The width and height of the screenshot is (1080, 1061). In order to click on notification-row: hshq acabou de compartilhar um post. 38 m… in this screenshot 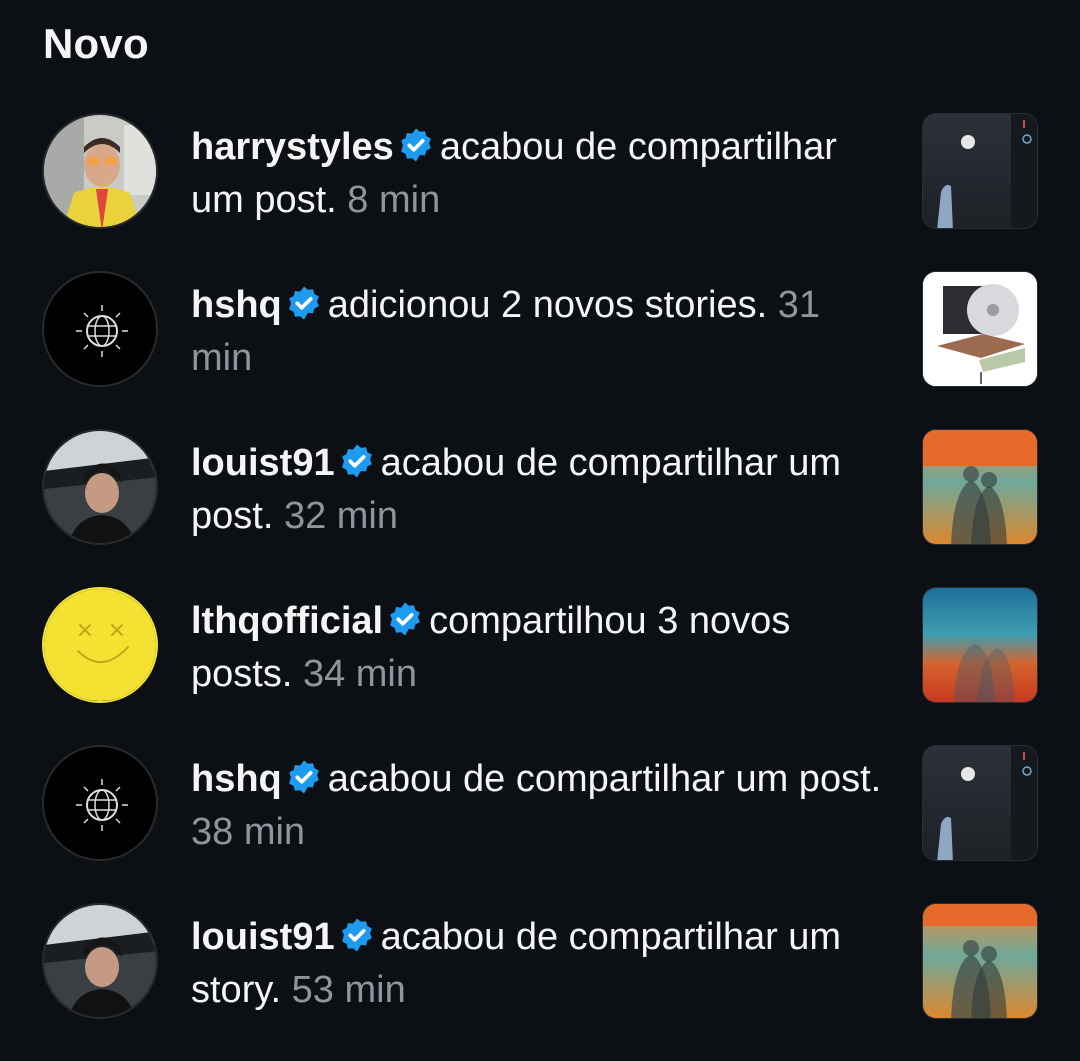, I will do `click(540, 824)`.